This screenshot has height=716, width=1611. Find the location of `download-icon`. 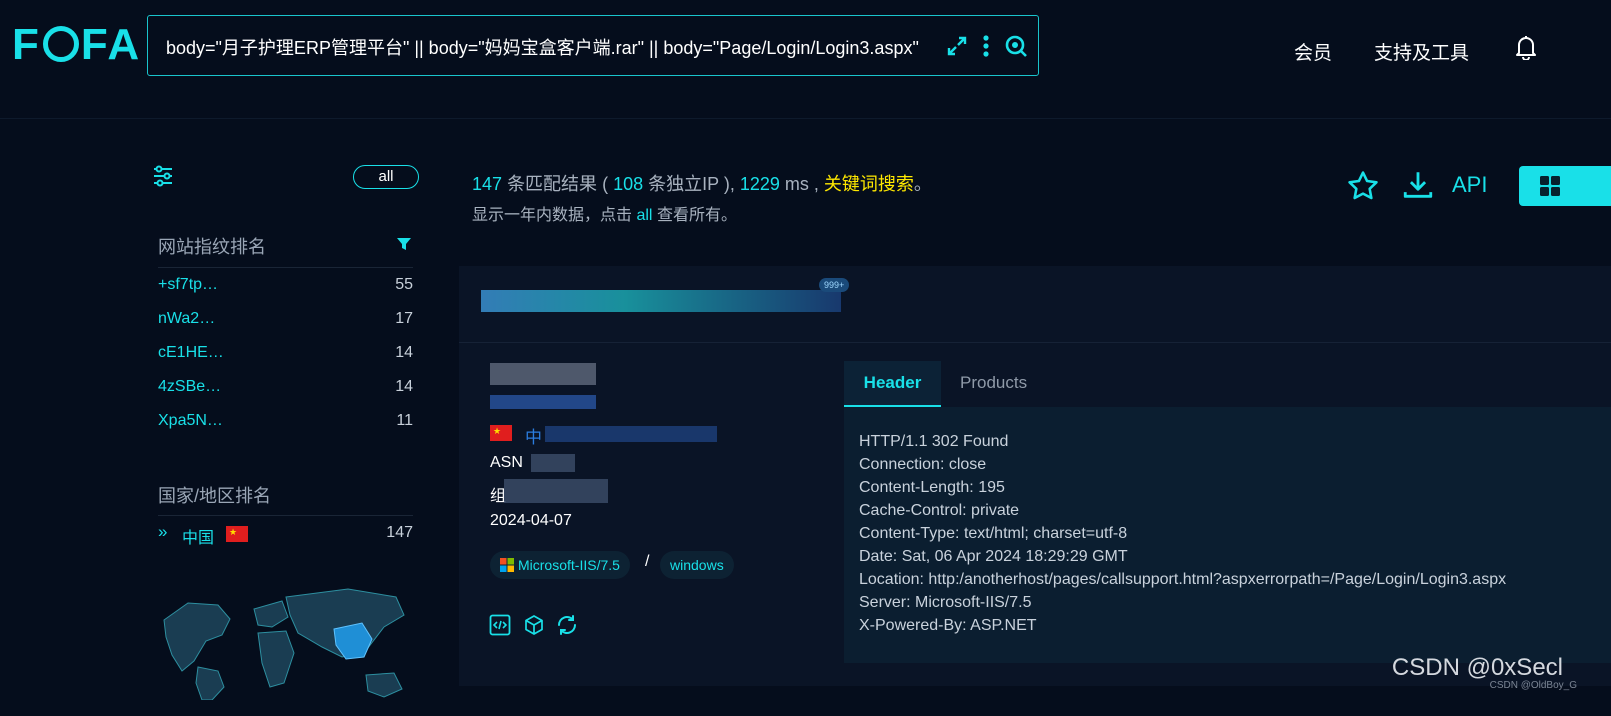

download-icon is located at coordinates (1418, 185).